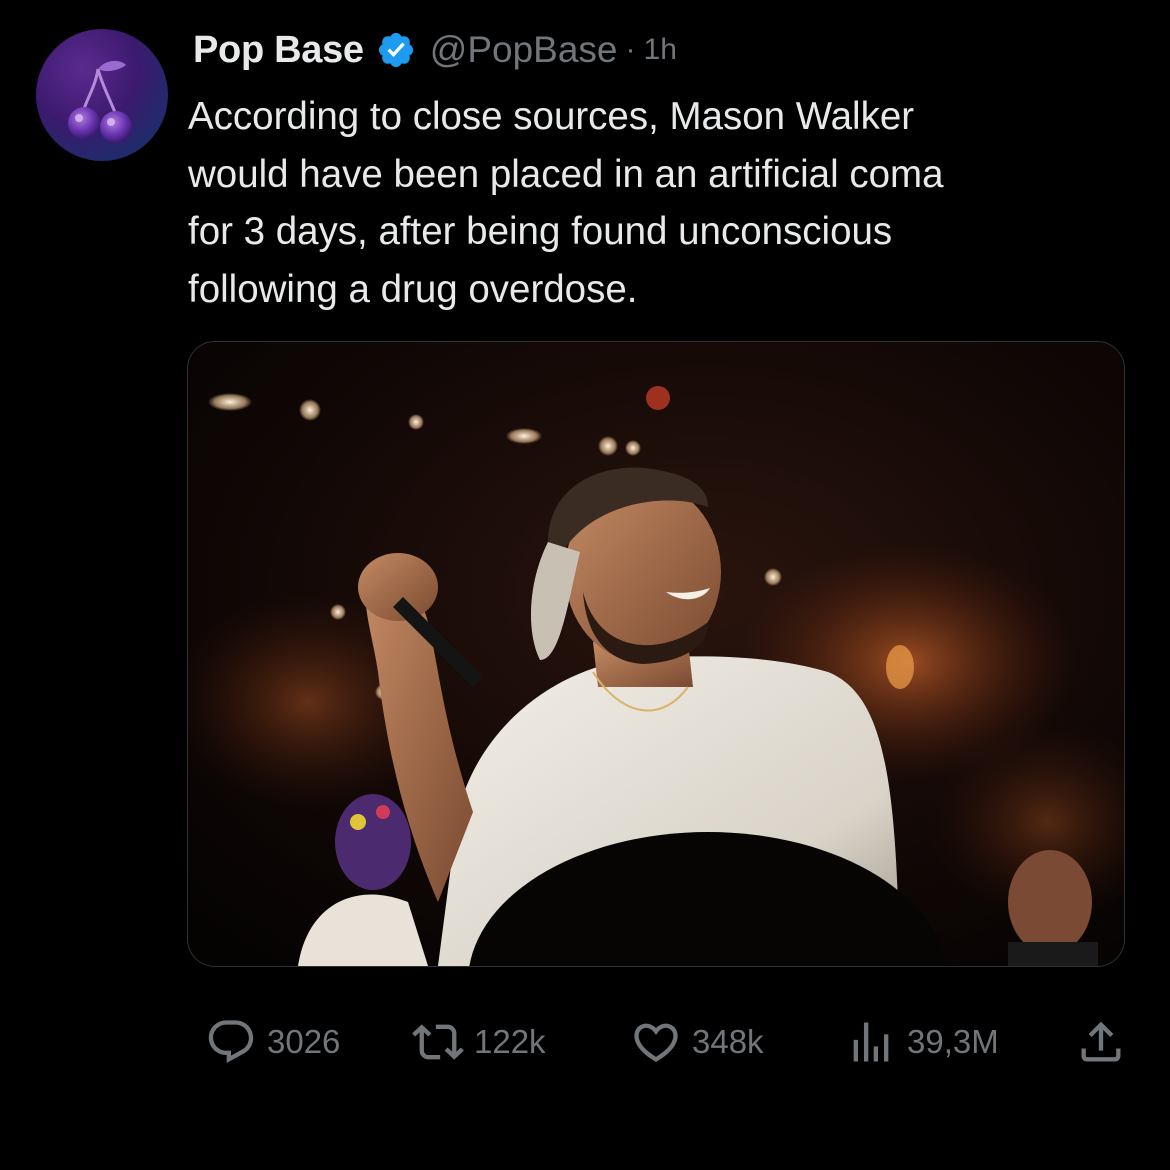 The width and height of the screenshot is (1170, 1170). What do you see at coordinates (278, 50) in the screenshot?
I see `display-name: Pop Base` at bounding box center [278, 50].